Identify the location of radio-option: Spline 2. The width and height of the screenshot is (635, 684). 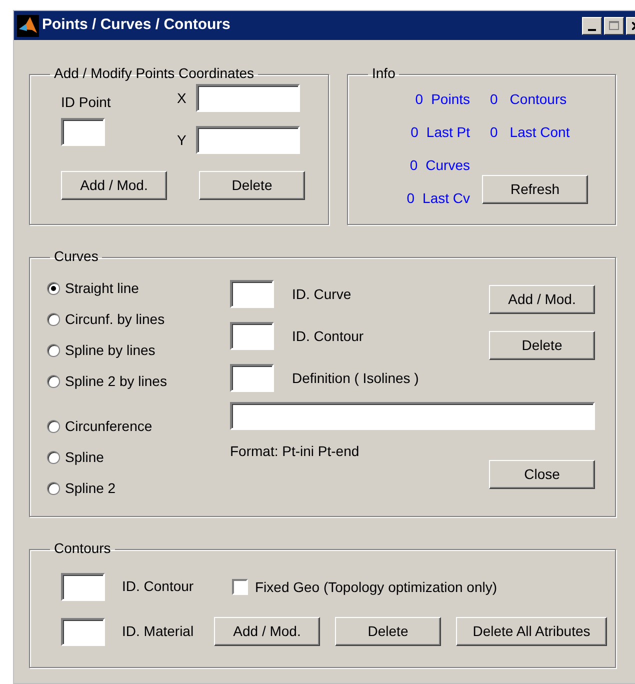
(138, 488).